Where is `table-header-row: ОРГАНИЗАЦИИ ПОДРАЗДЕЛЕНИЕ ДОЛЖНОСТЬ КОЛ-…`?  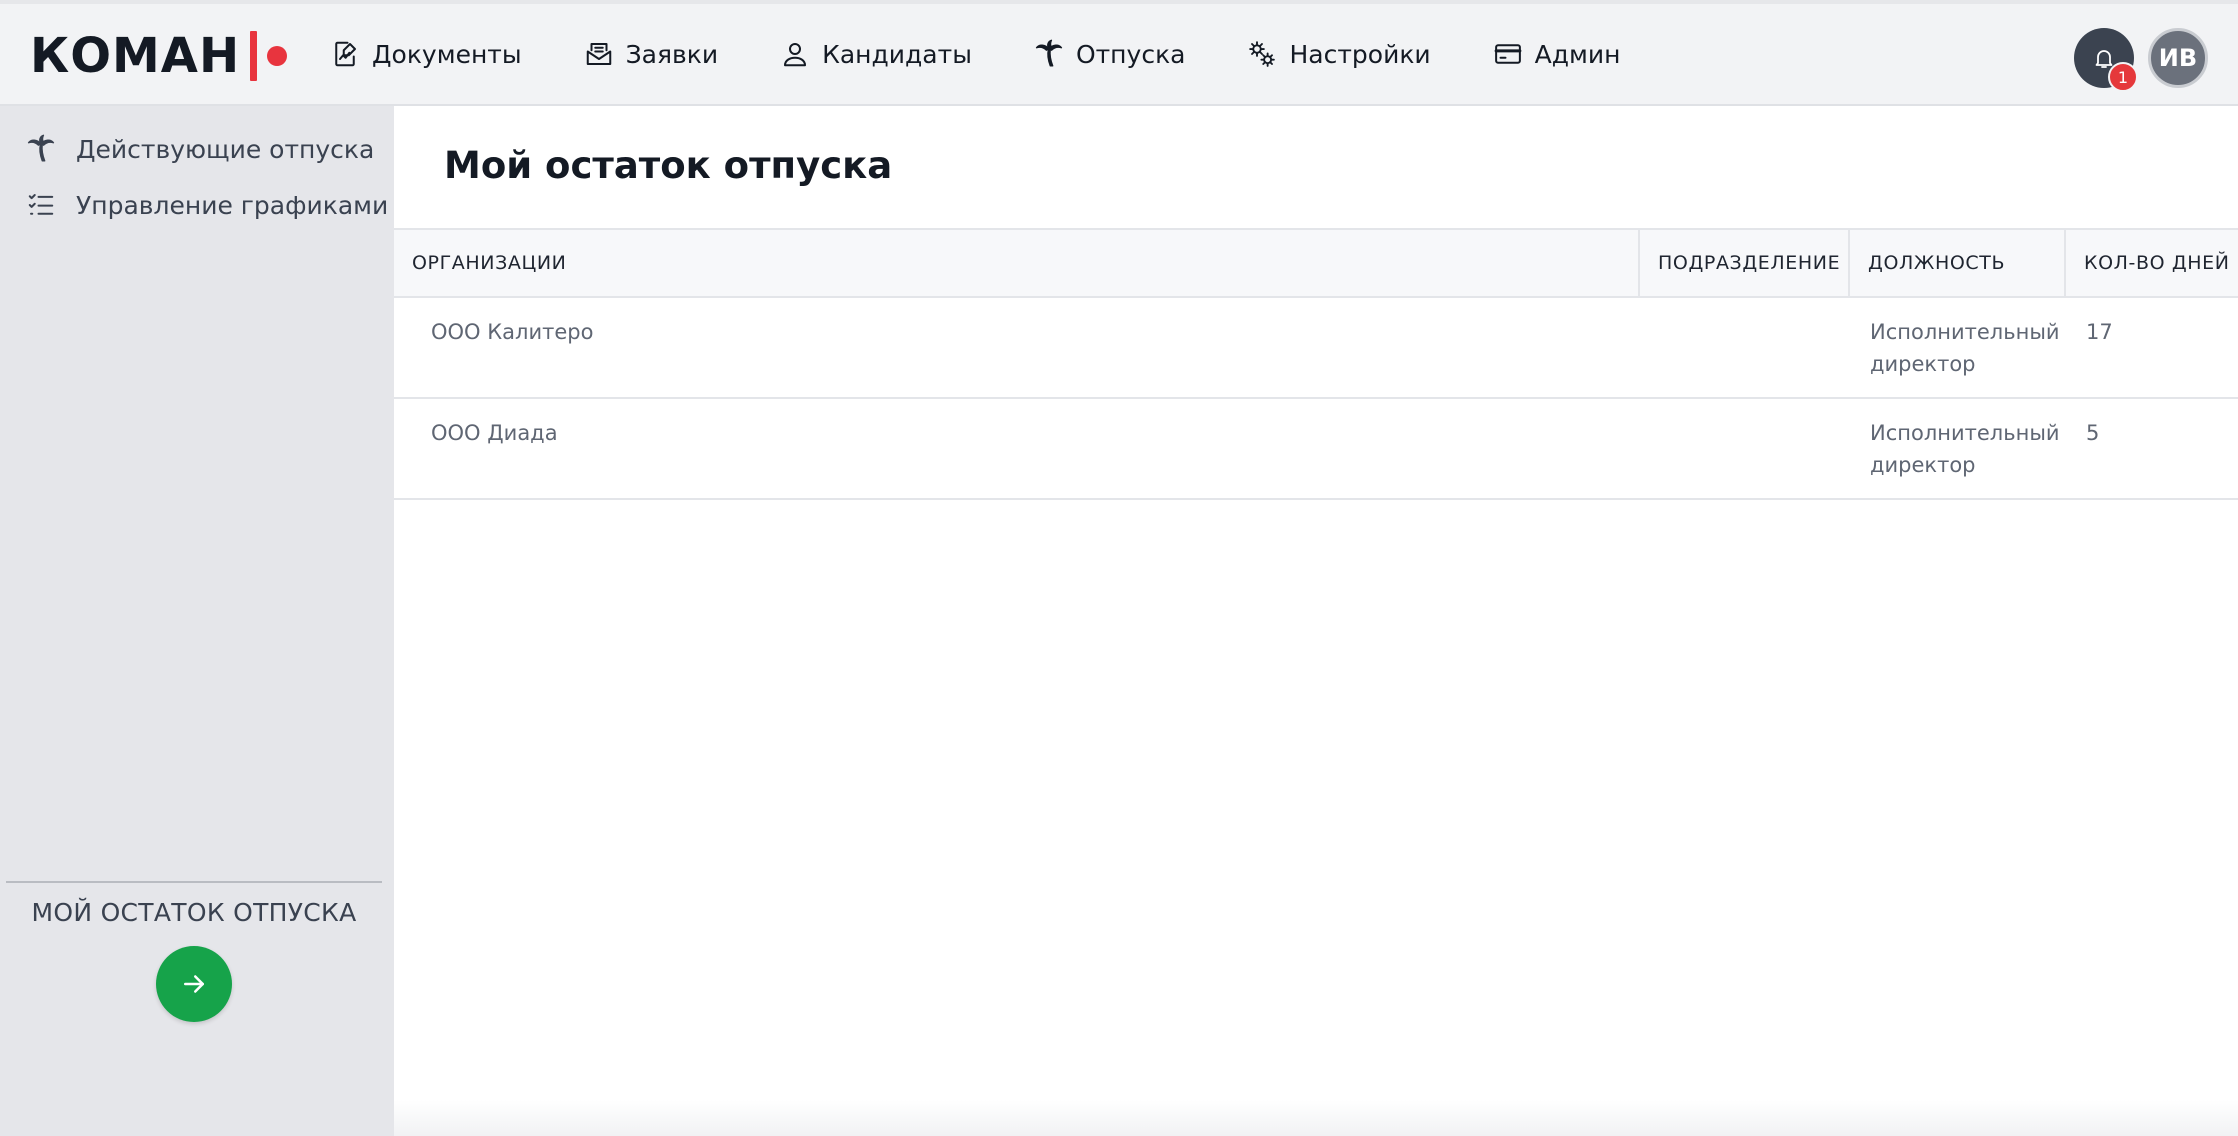
table-header-row: ОРГАНИЗАЦИИ ПОДРАЗДЕЛЕНИЕ ДОЛЖНОСТЬ КОЛ-… is located at coordinates (1316, 263).